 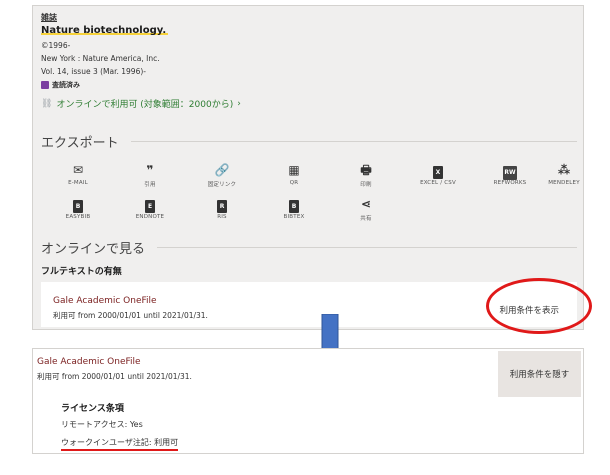 I want to click on publisher: New York : Nature America, Inc., so click(x=100, y=58).